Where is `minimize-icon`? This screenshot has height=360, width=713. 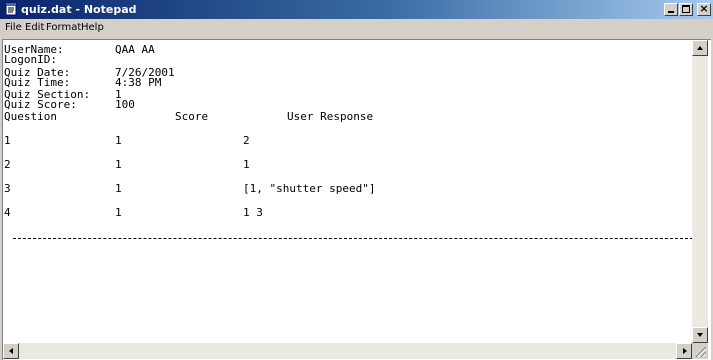 minimize-icon is located at coordinates (671, 12).